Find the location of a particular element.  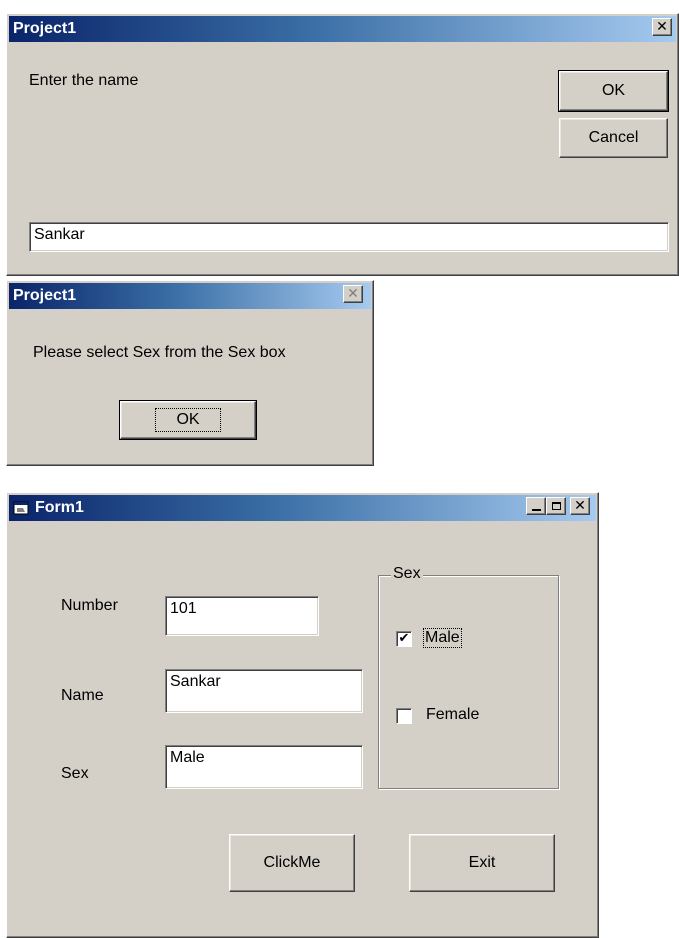

form1-title: Form1 is located at coordinates (59, 507).